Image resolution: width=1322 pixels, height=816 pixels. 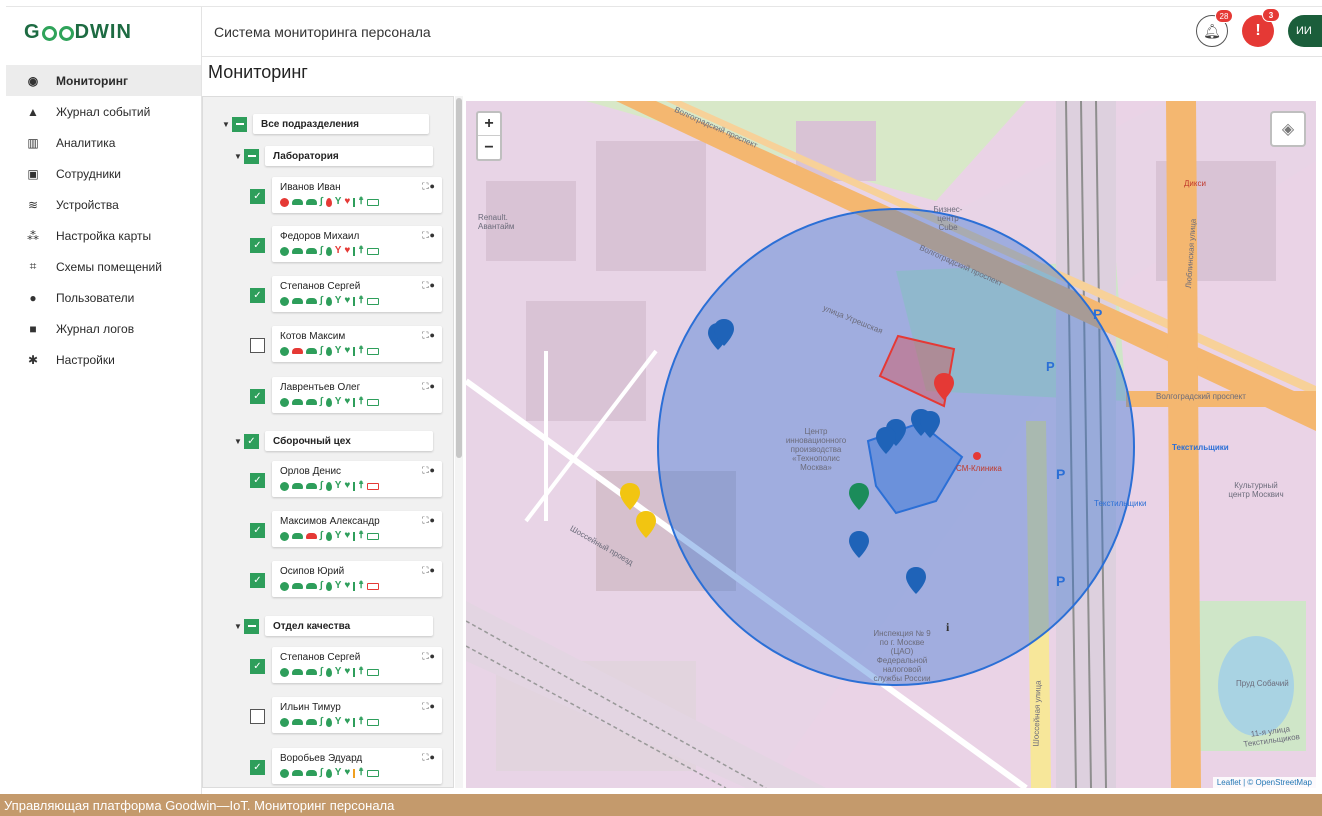 What do you see at coordinates (333, 626) in the screenshot?
I see `tree-group-quality: ▼ Отдел качества` at bounding box center [333, 626].